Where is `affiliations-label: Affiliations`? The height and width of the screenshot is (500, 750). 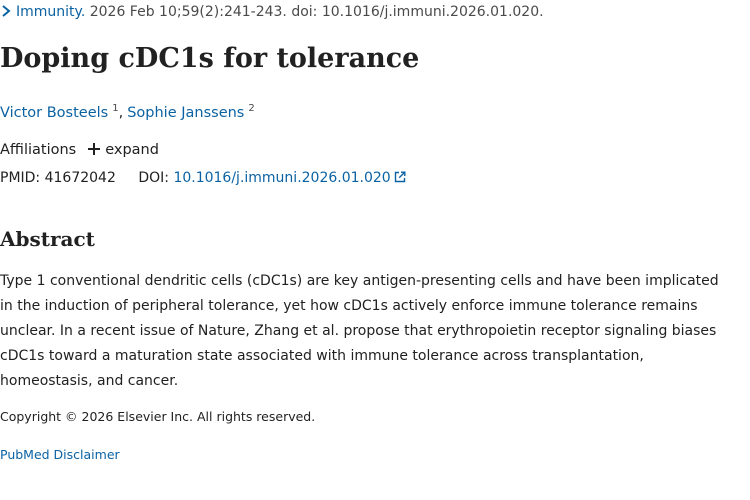 affiliations-label: Affiliations is located at coordinates (38, 150).